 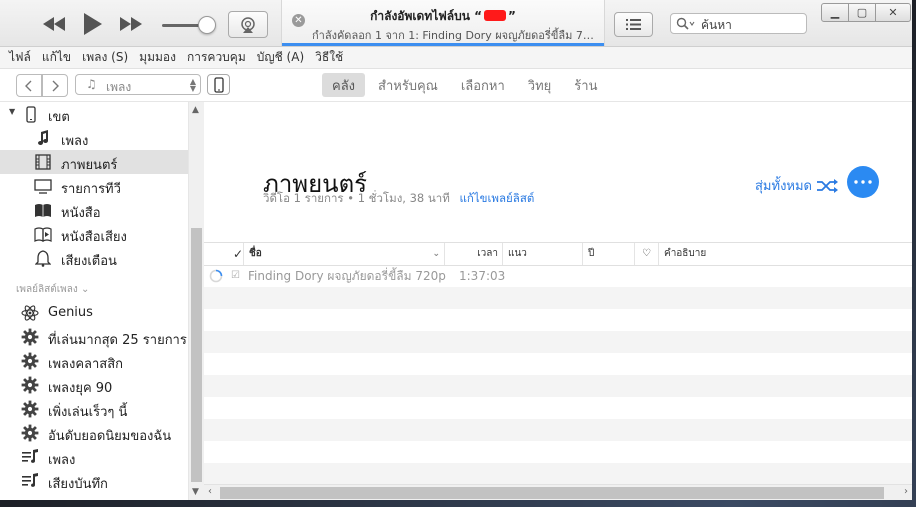 I want to click on sidebar-item-playlist: เพลง, so click(x=94, y=457).